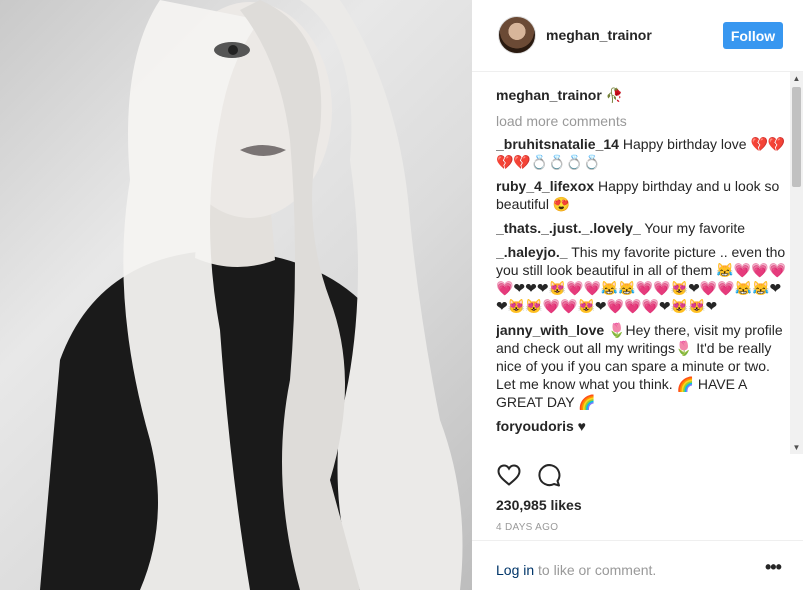  I want to click on post-header: meghan_trainor Follow, so click(637, 36).